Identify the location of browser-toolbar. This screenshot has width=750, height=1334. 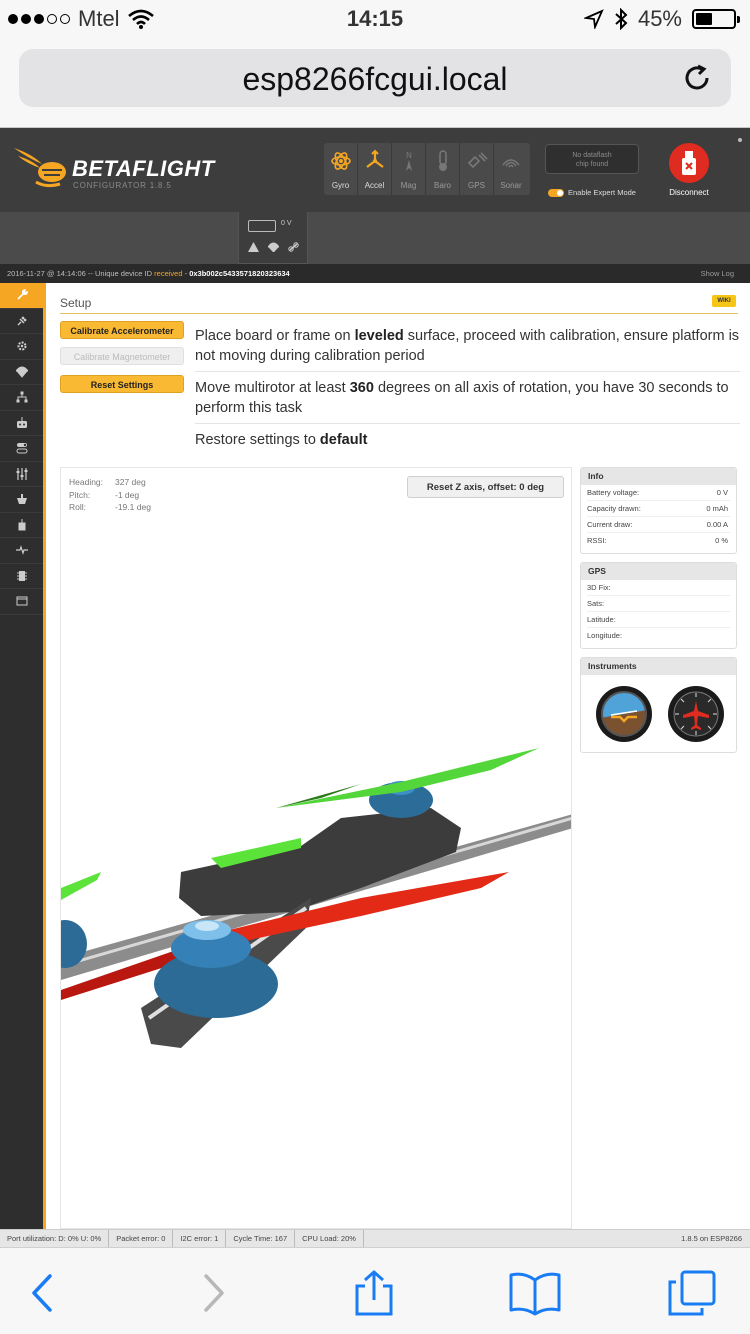
(375, 1290).